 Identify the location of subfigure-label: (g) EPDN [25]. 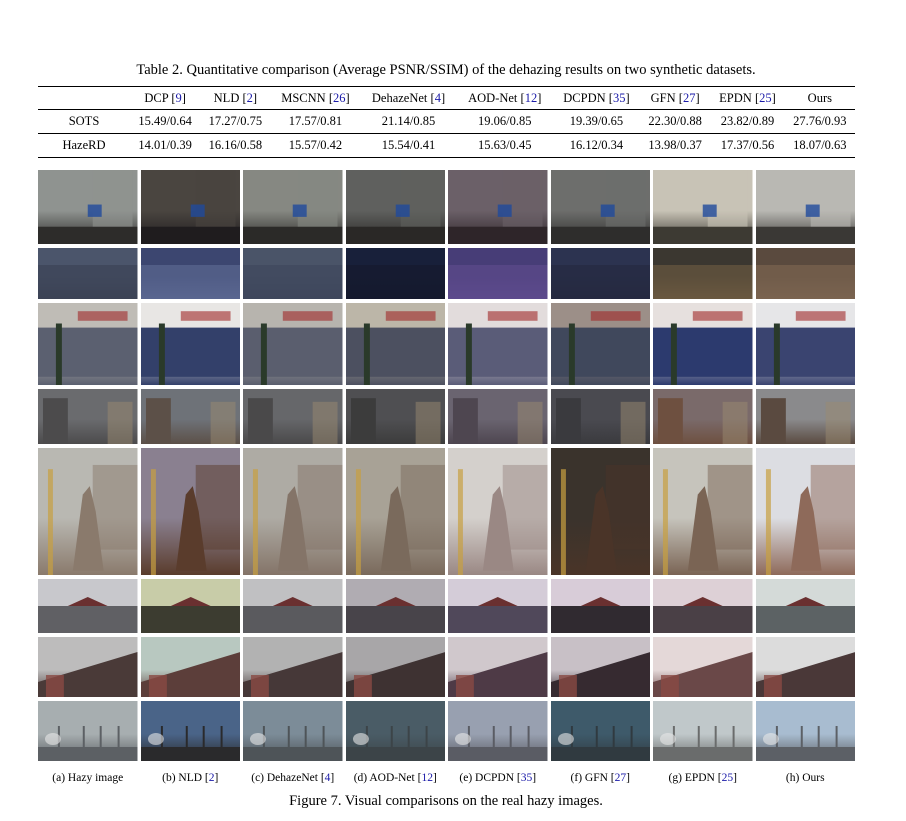
(702, 778).